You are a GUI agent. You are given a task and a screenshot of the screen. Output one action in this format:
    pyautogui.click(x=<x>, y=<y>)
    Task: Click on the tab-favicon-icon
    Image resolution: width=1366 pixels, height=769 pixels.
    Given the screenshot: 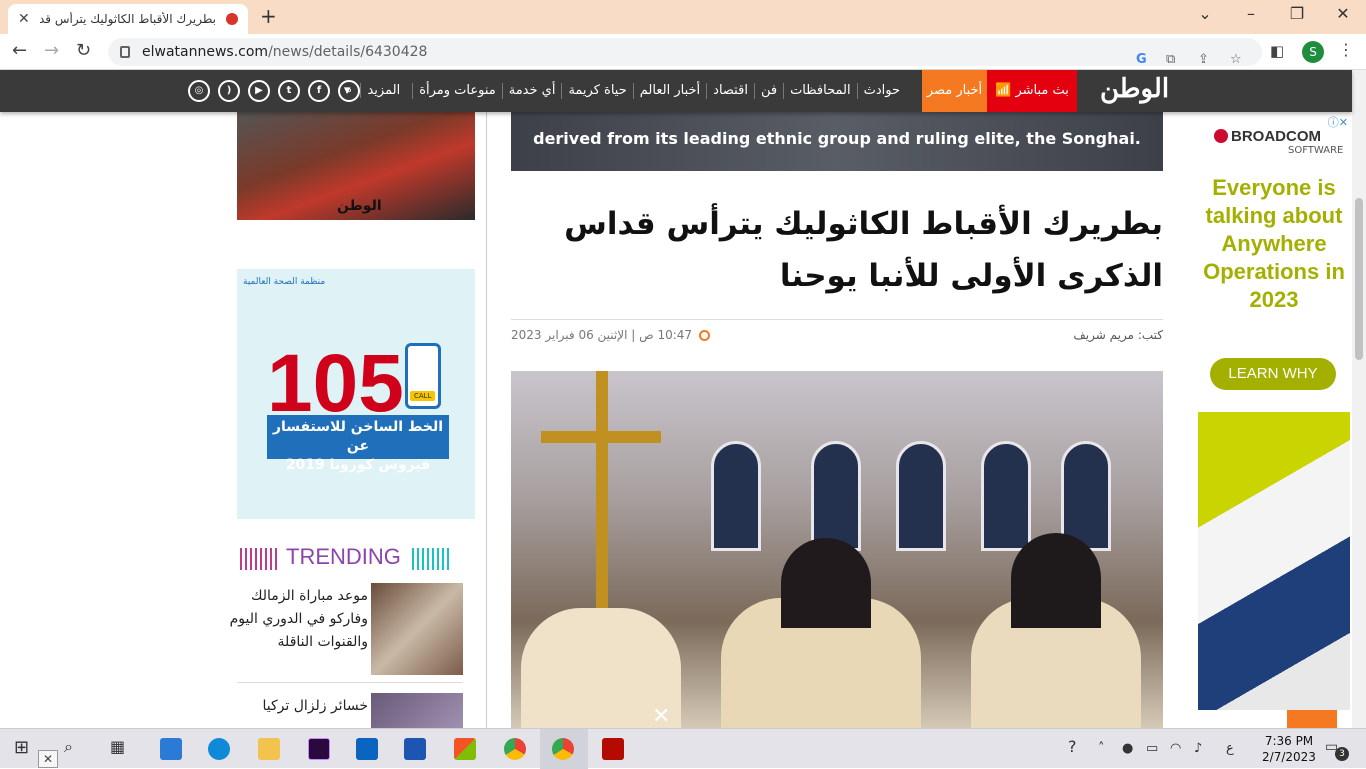 What is the action you would take?
    pyautogui.click(x=232, y=19)
    